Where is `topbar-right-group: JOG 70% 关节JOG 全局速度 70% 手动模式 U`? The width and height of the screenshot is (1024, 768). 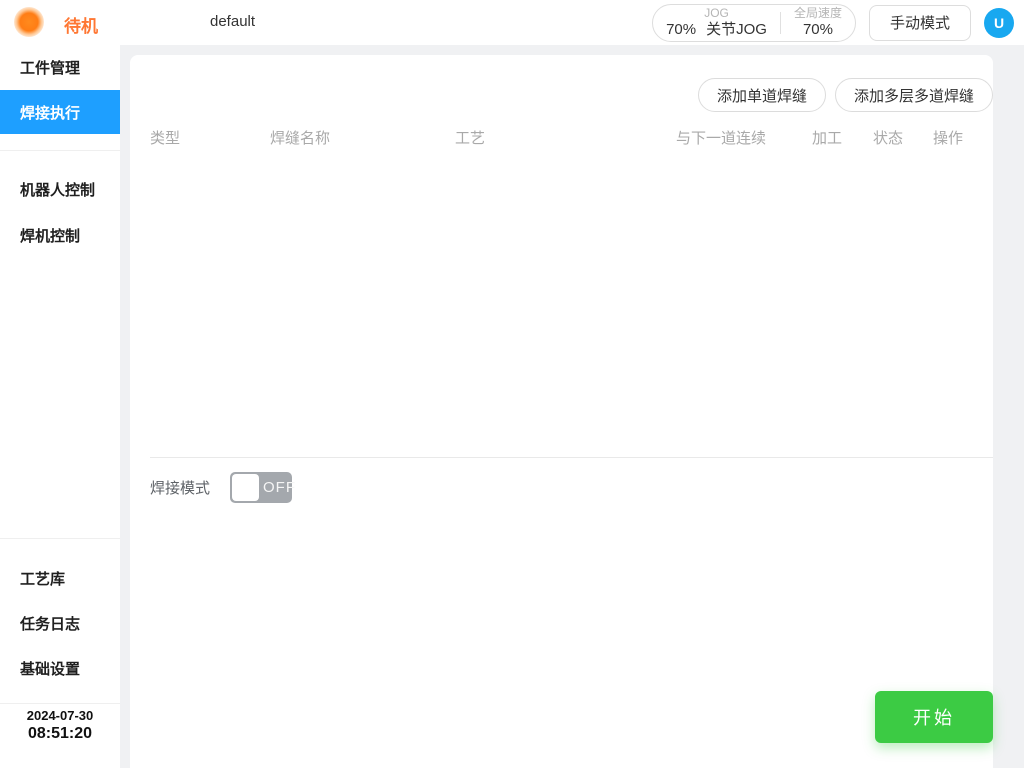 topbar-right-group: JOG 70% 关节JOG 全局速度 70% 手动模式 U is located at coordinates (833, 22).